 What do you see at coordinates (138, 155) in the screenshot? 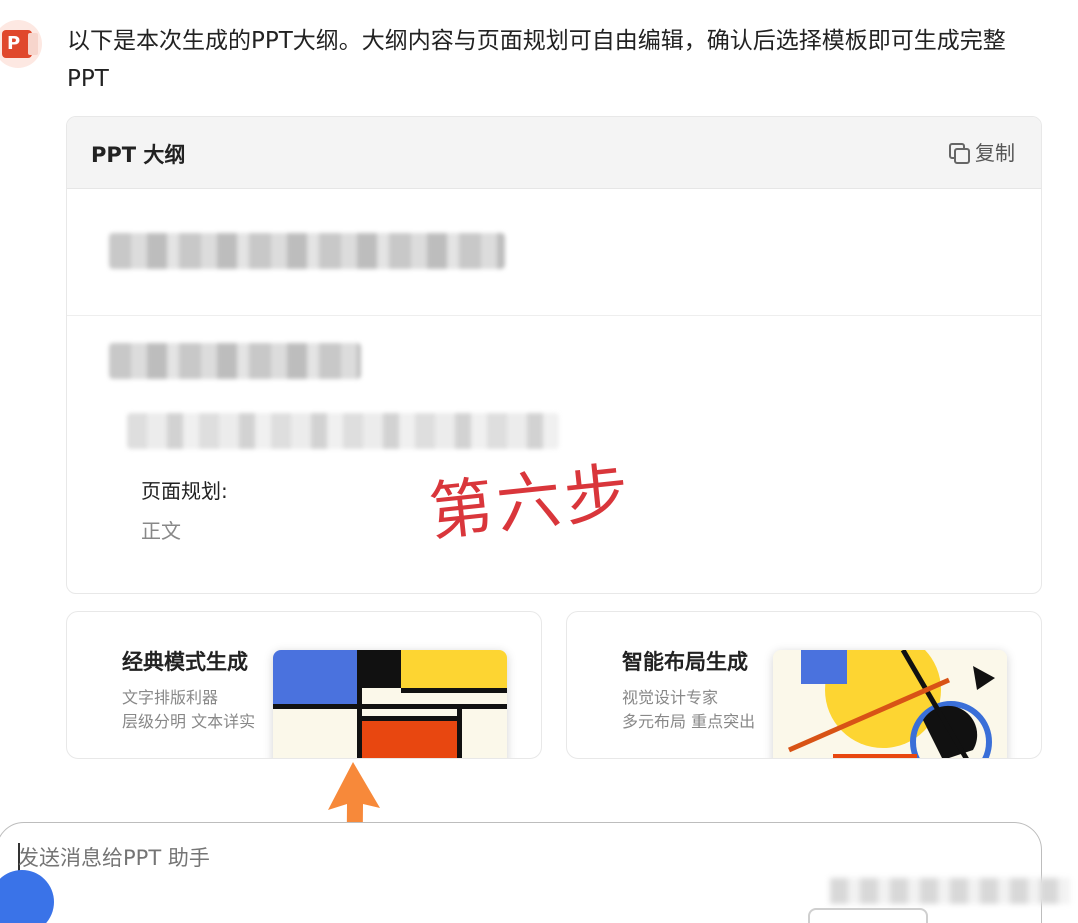
I see `outline-title: PPT 大纲` at bounding box center [138, 155].